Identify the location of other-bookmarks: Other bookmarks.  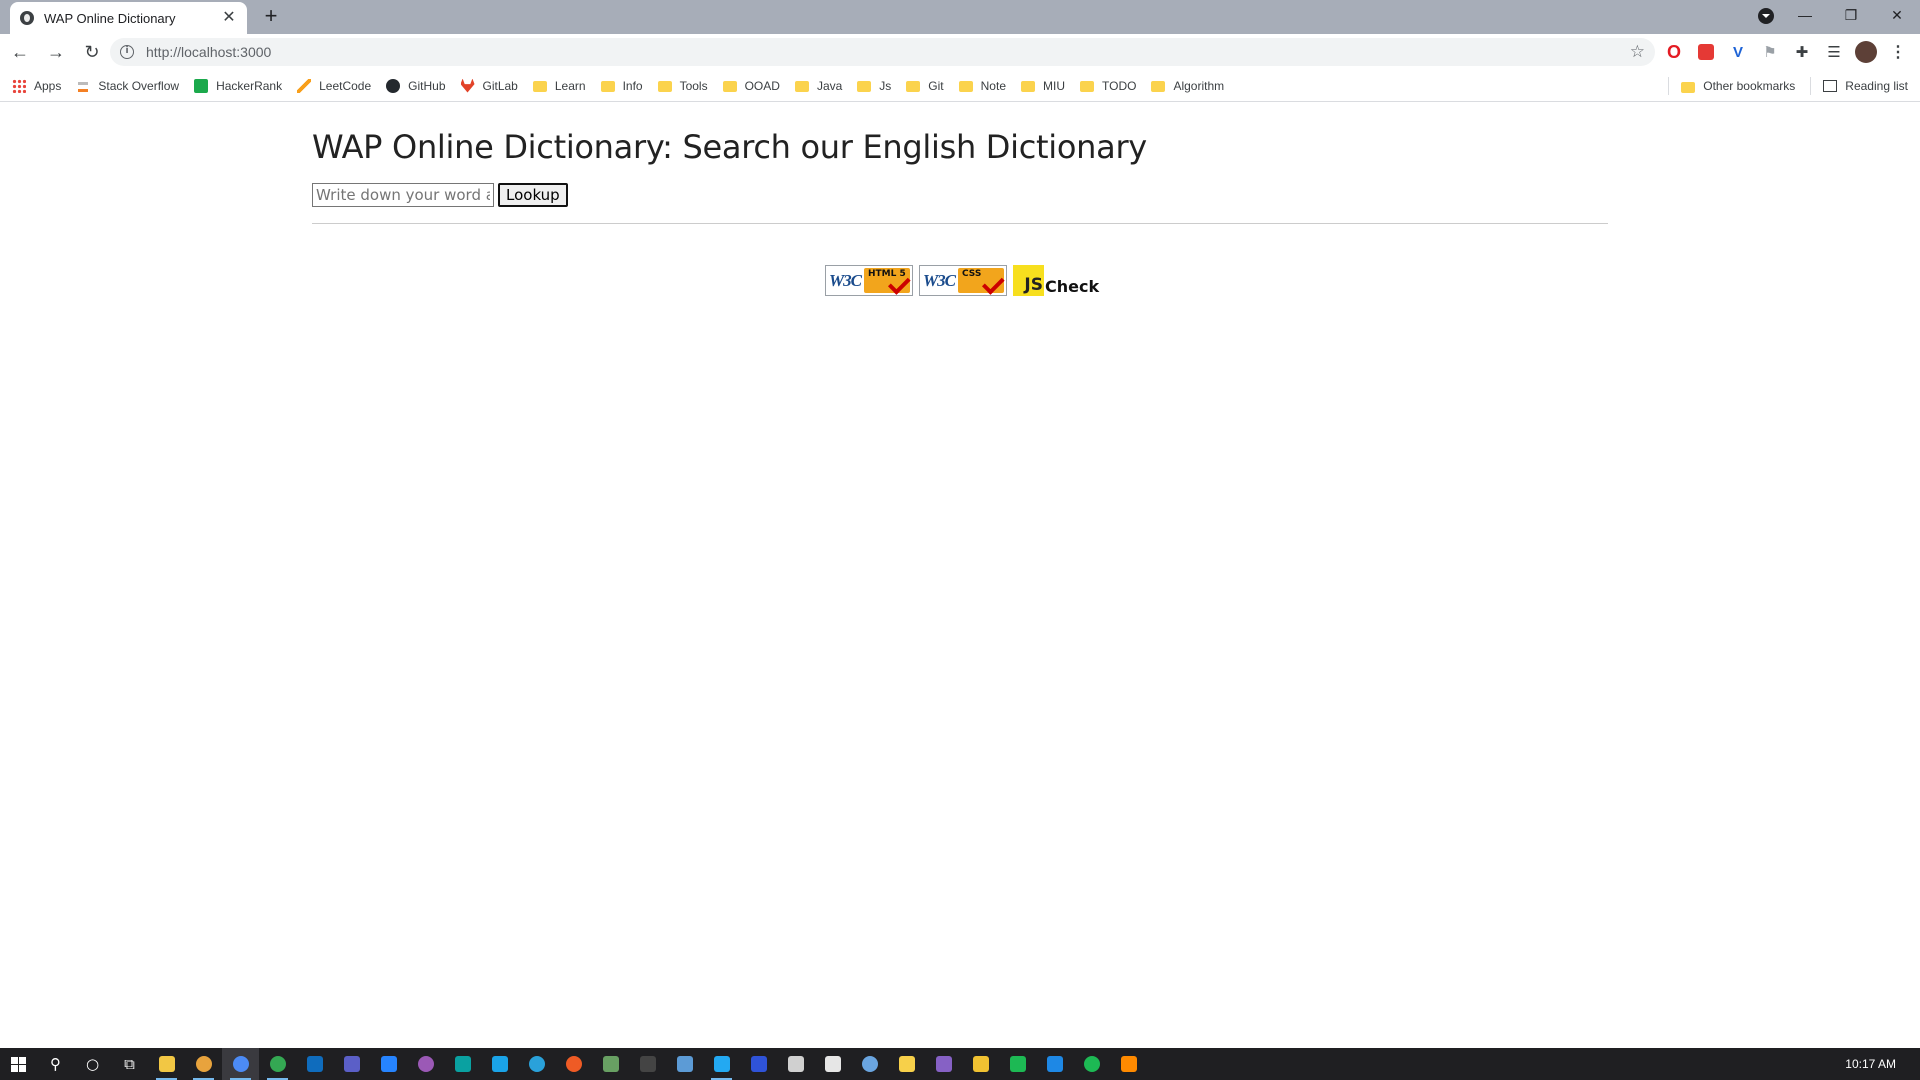
(1738, 86).